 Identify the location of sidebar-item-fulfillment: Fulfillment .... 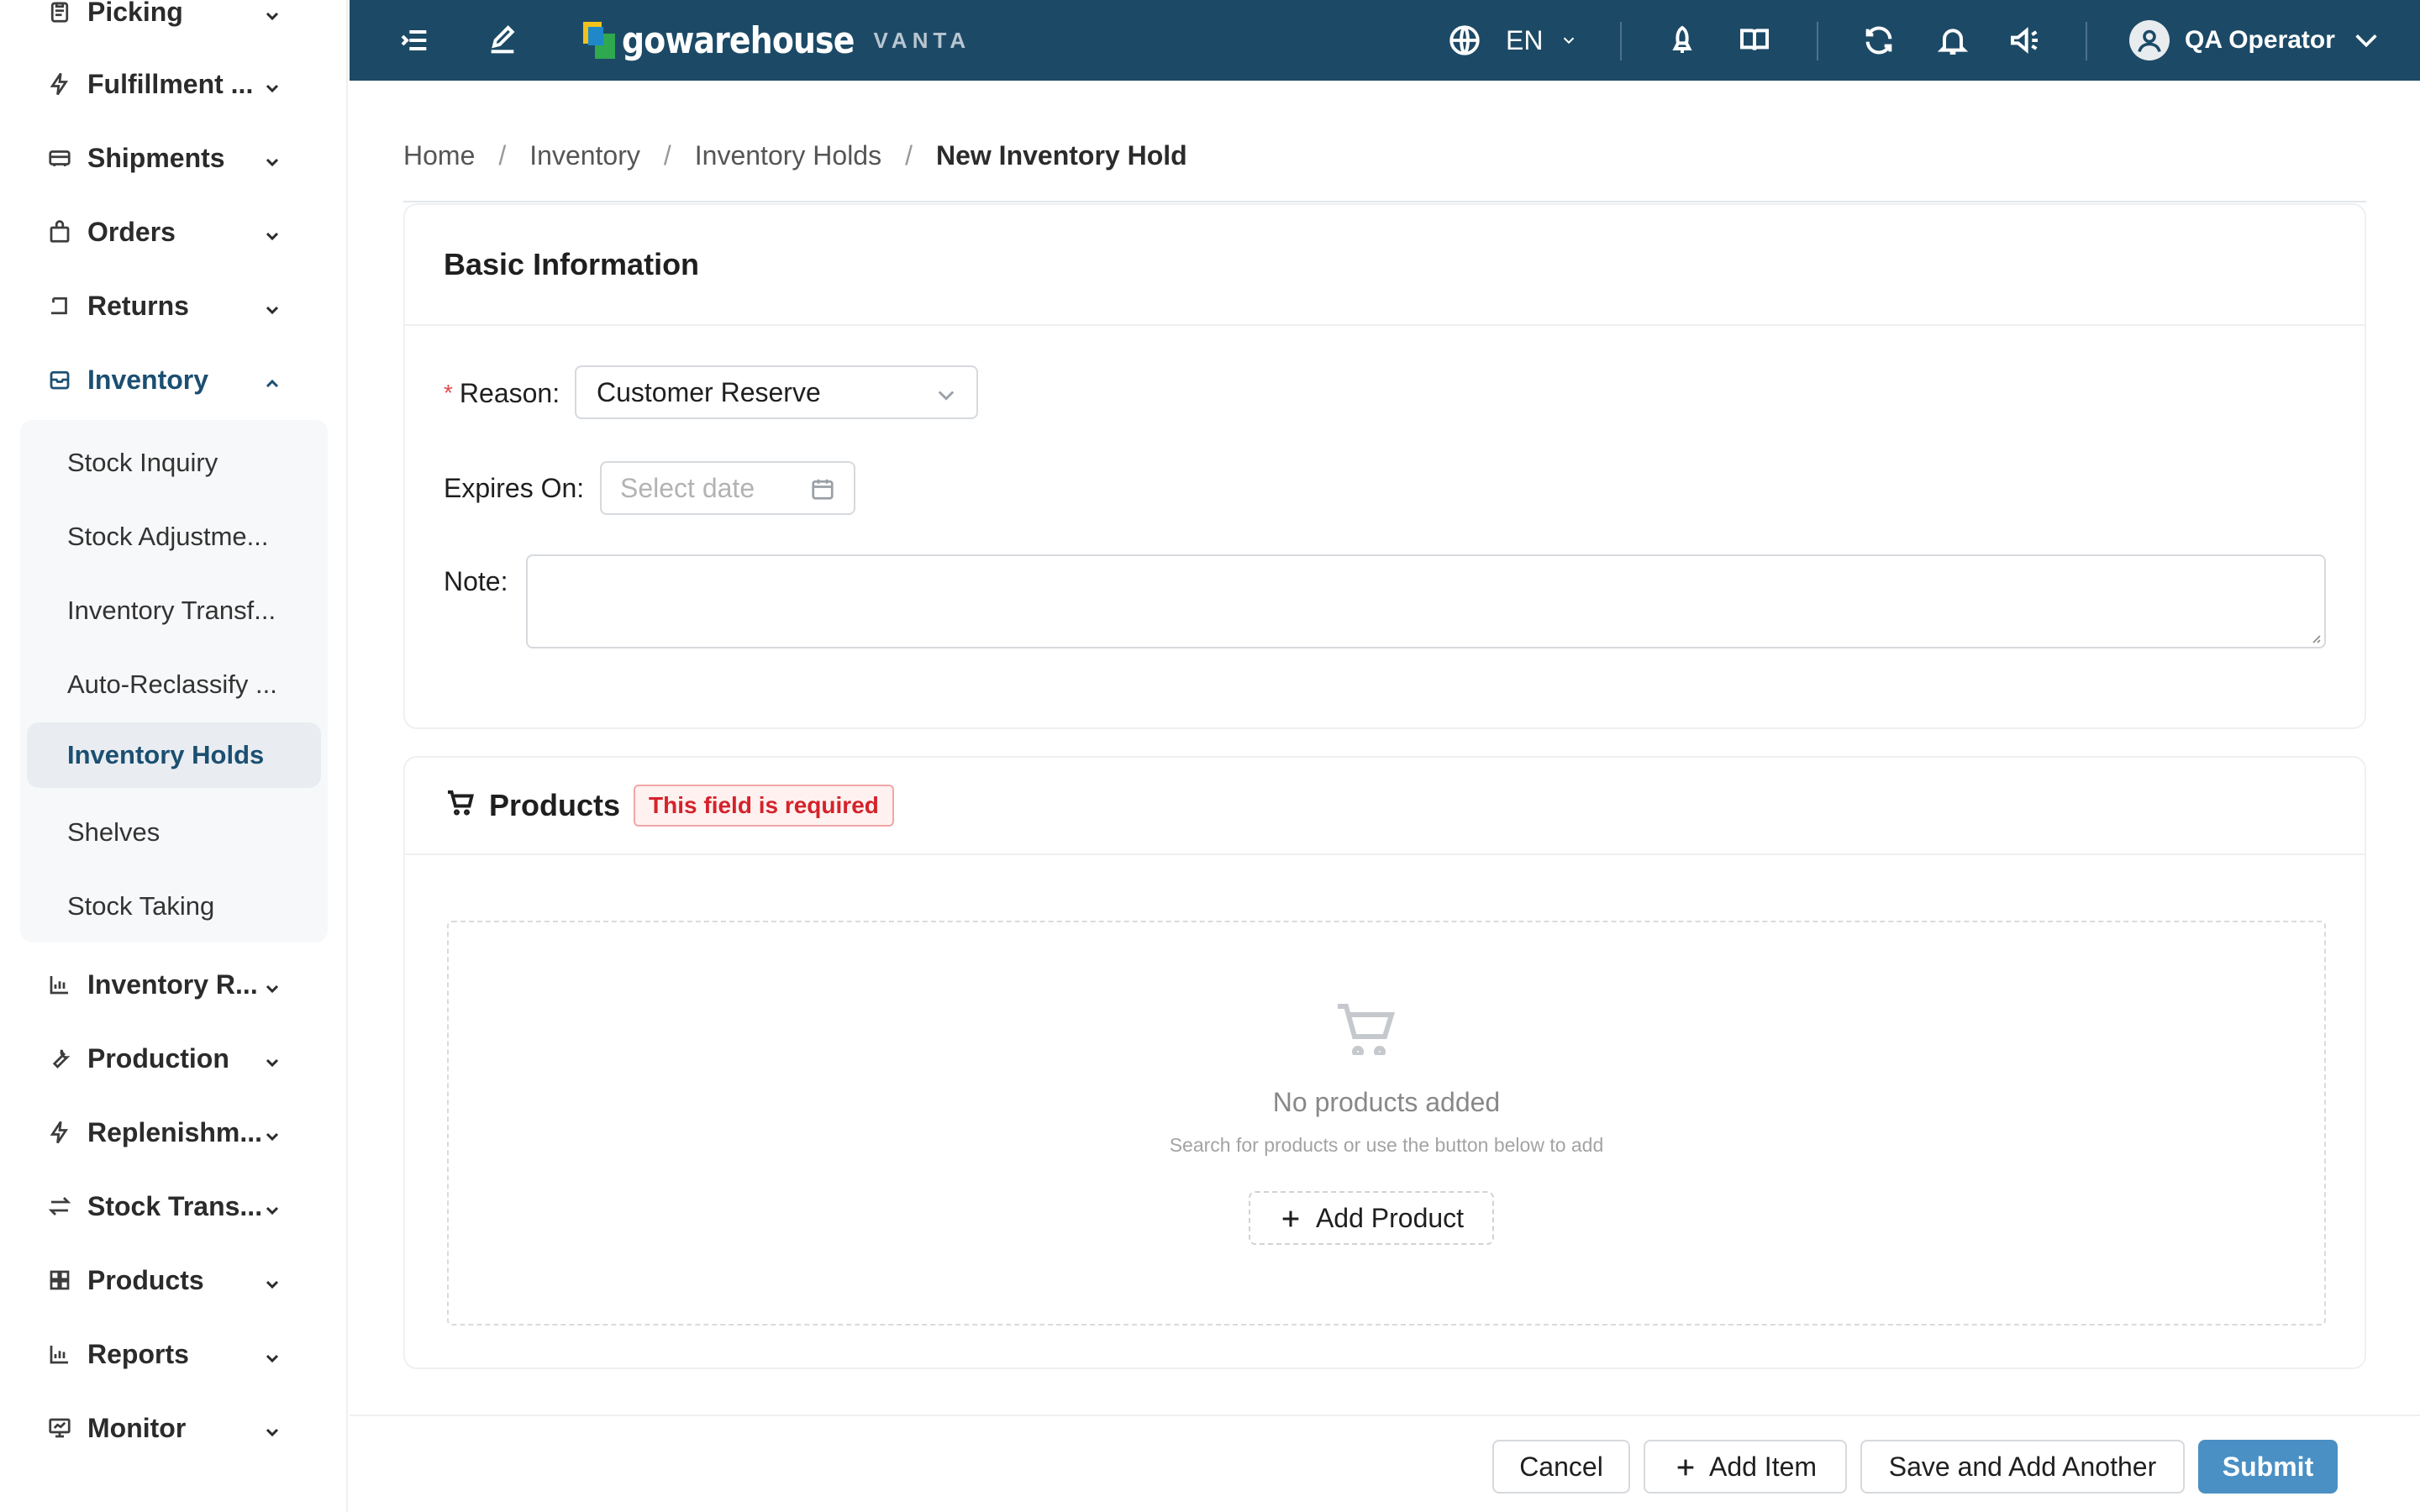
(159, 84).